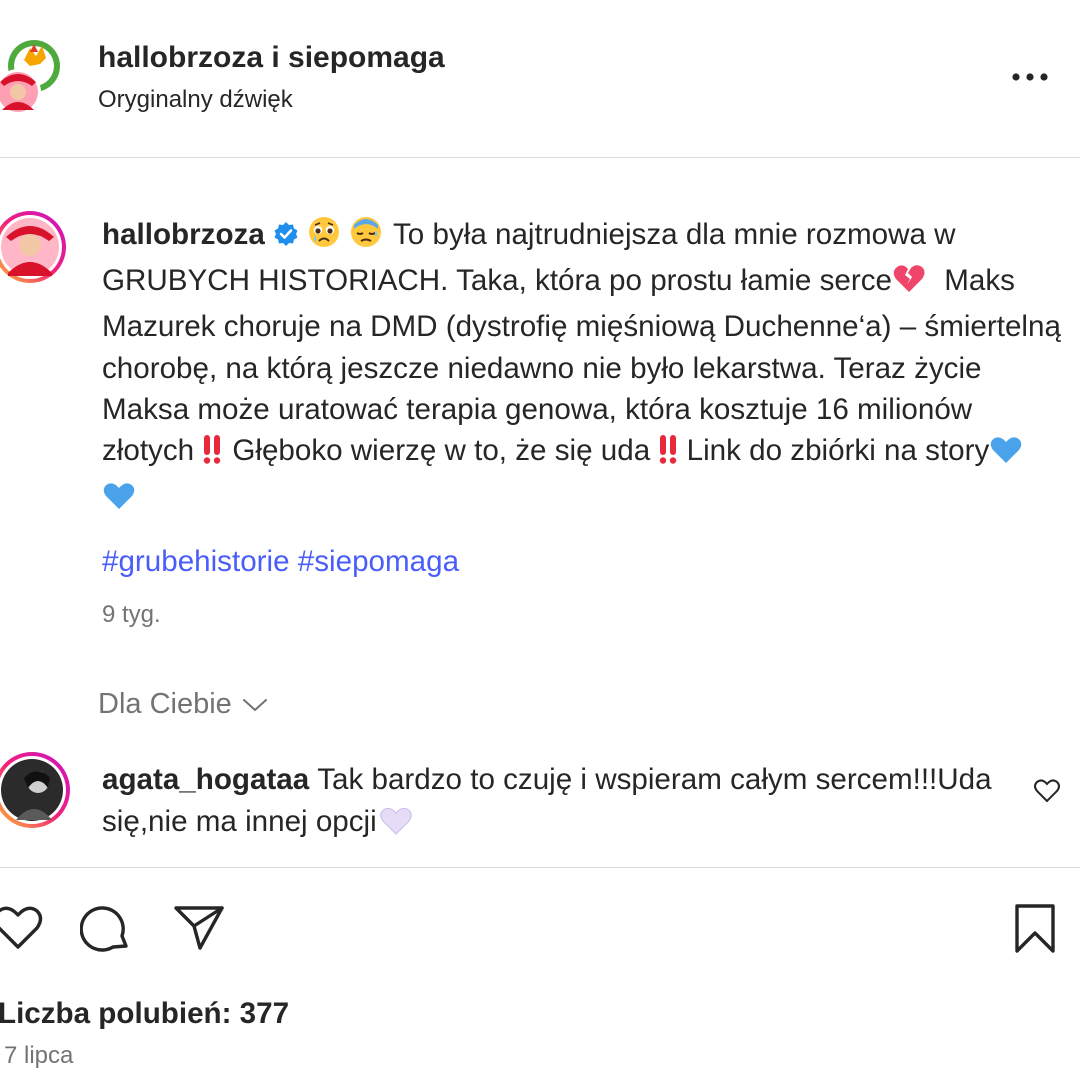  I want to click on caption-avatar, so click(35, 246).